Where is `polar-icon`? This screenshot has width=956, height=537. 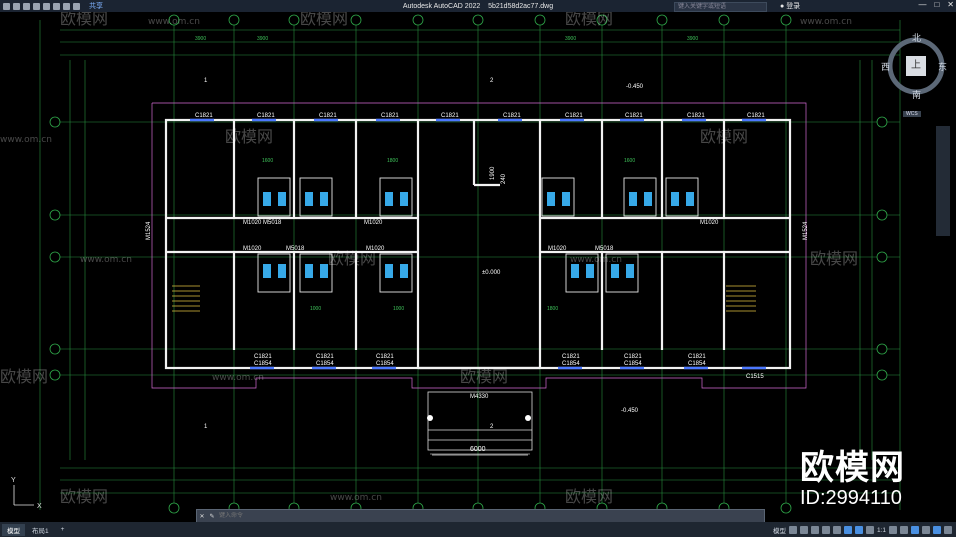 polar-icon is located at coordinates (825, 530).